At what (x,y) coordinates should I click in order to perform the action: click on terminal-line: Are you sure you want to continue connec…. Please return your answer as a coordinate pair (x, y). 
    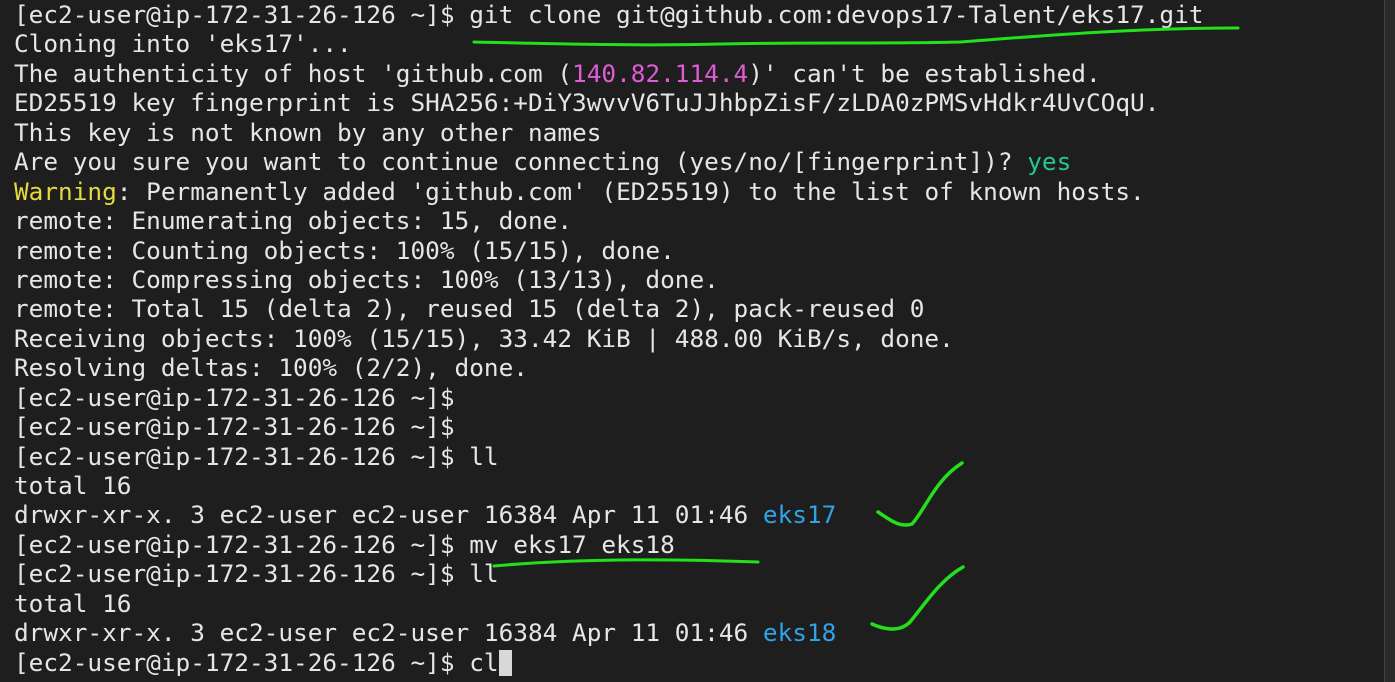
    Looking at the image, I should click on (608, 161).